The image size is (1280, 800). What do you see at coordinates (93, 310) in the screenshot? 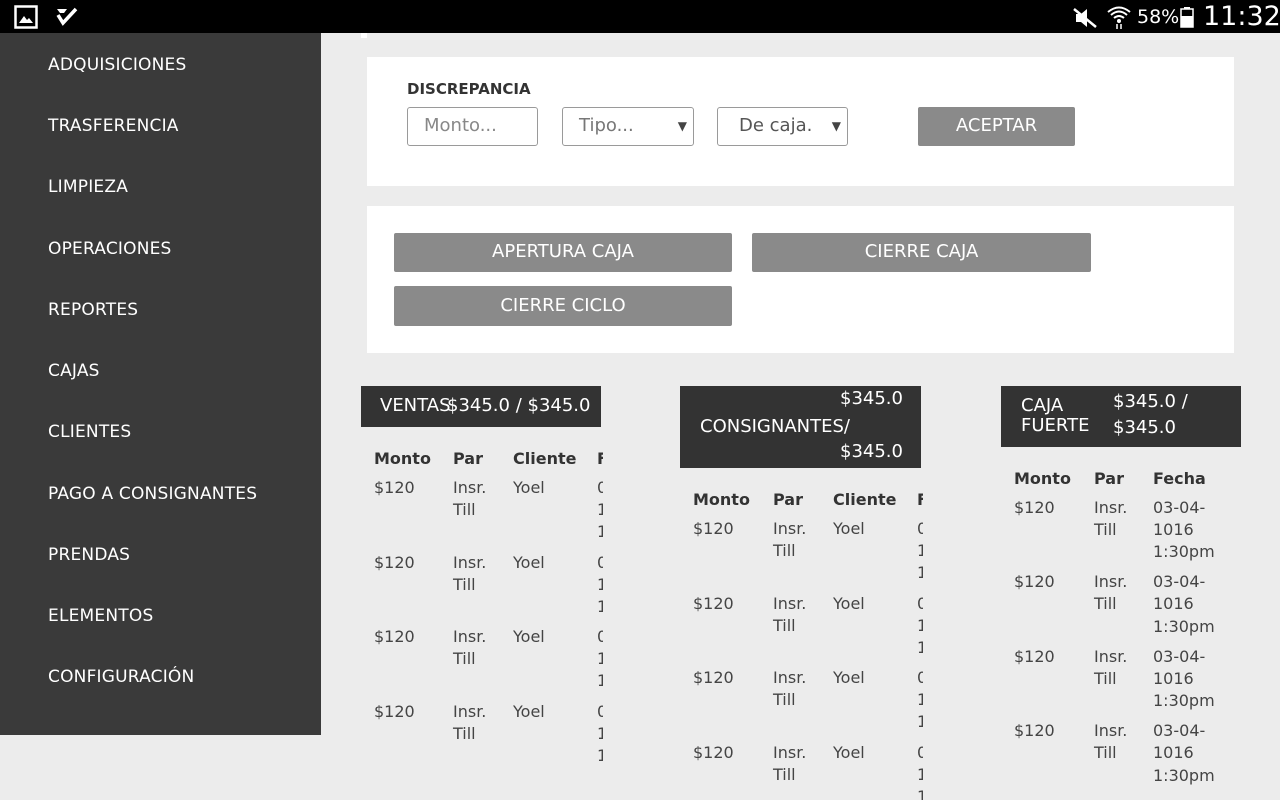
I see `drawer-item-reportes: REPORTES` at bounding box center [93, 310].